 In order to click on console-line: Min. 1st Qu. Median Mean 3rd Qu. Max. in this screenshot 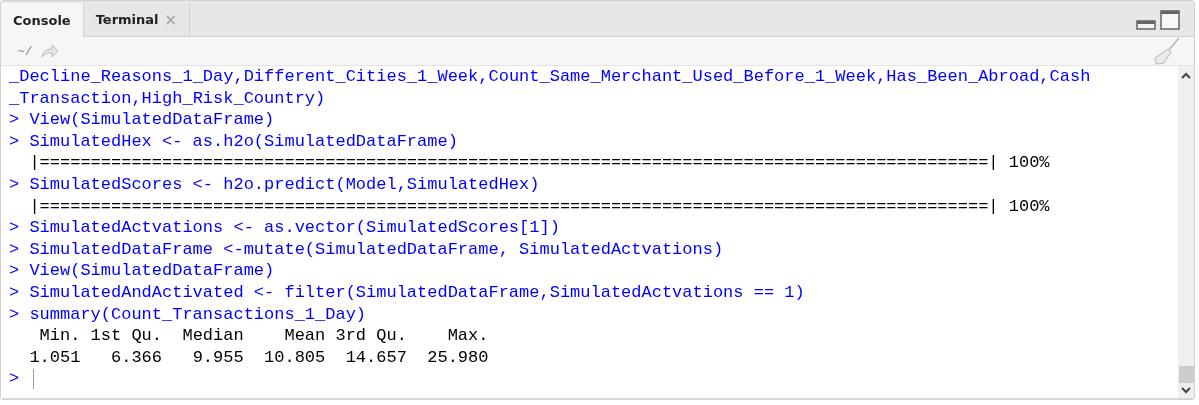, I will do `click(264, 336)`.